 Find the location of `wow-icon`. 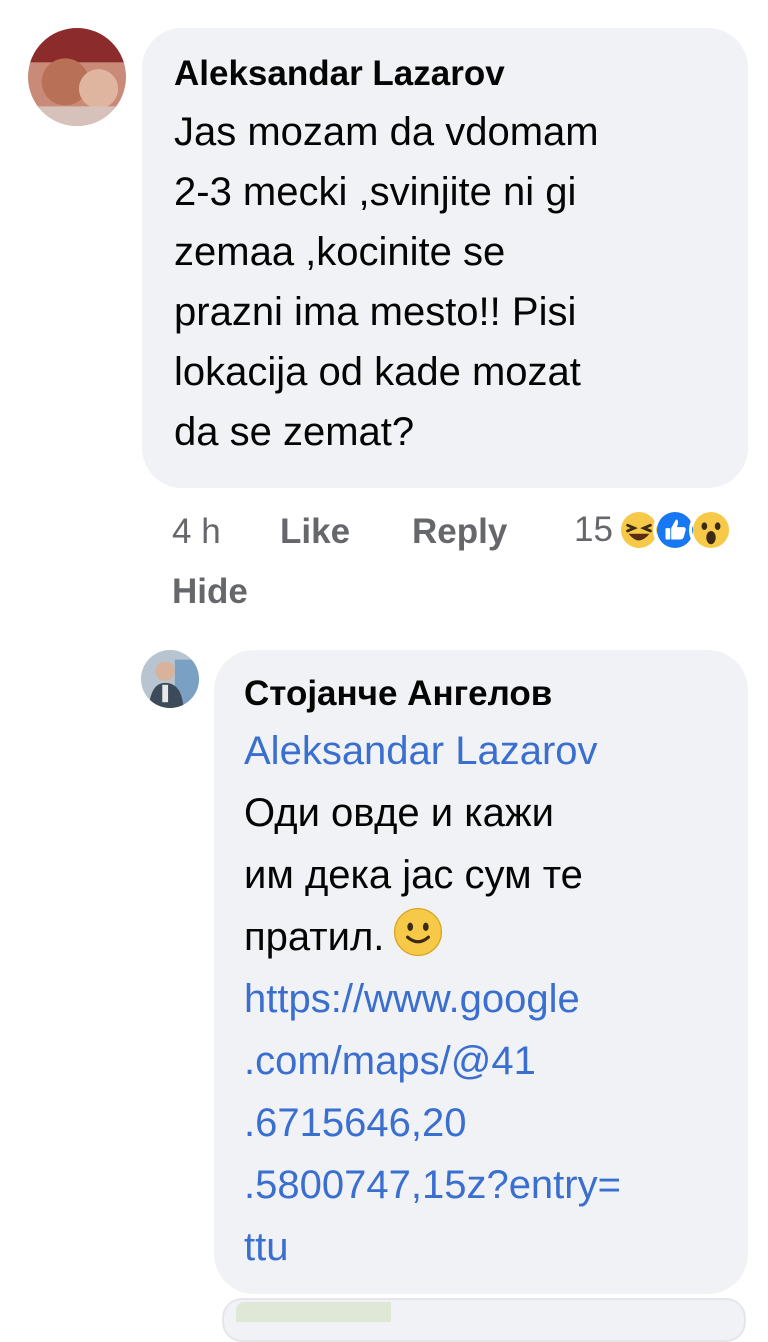

wow-icon is located at coordinates (710, 530).